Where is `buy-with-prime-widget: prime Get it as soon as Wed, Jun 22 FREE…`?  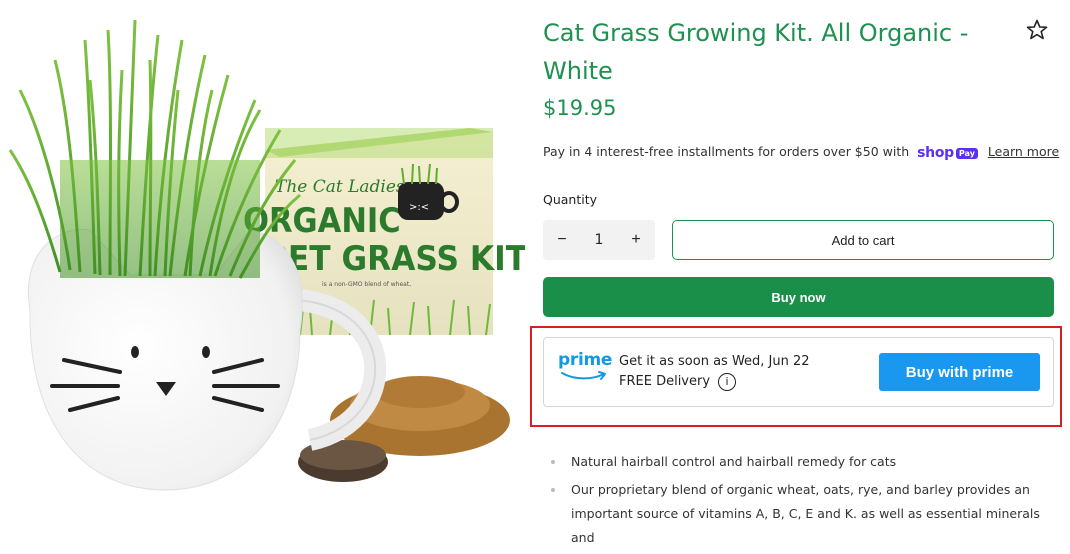 buy-with-prime-widget: prime Get it as soon as Wed, Jun 22 FREE… is located at coordinates (798, 372).